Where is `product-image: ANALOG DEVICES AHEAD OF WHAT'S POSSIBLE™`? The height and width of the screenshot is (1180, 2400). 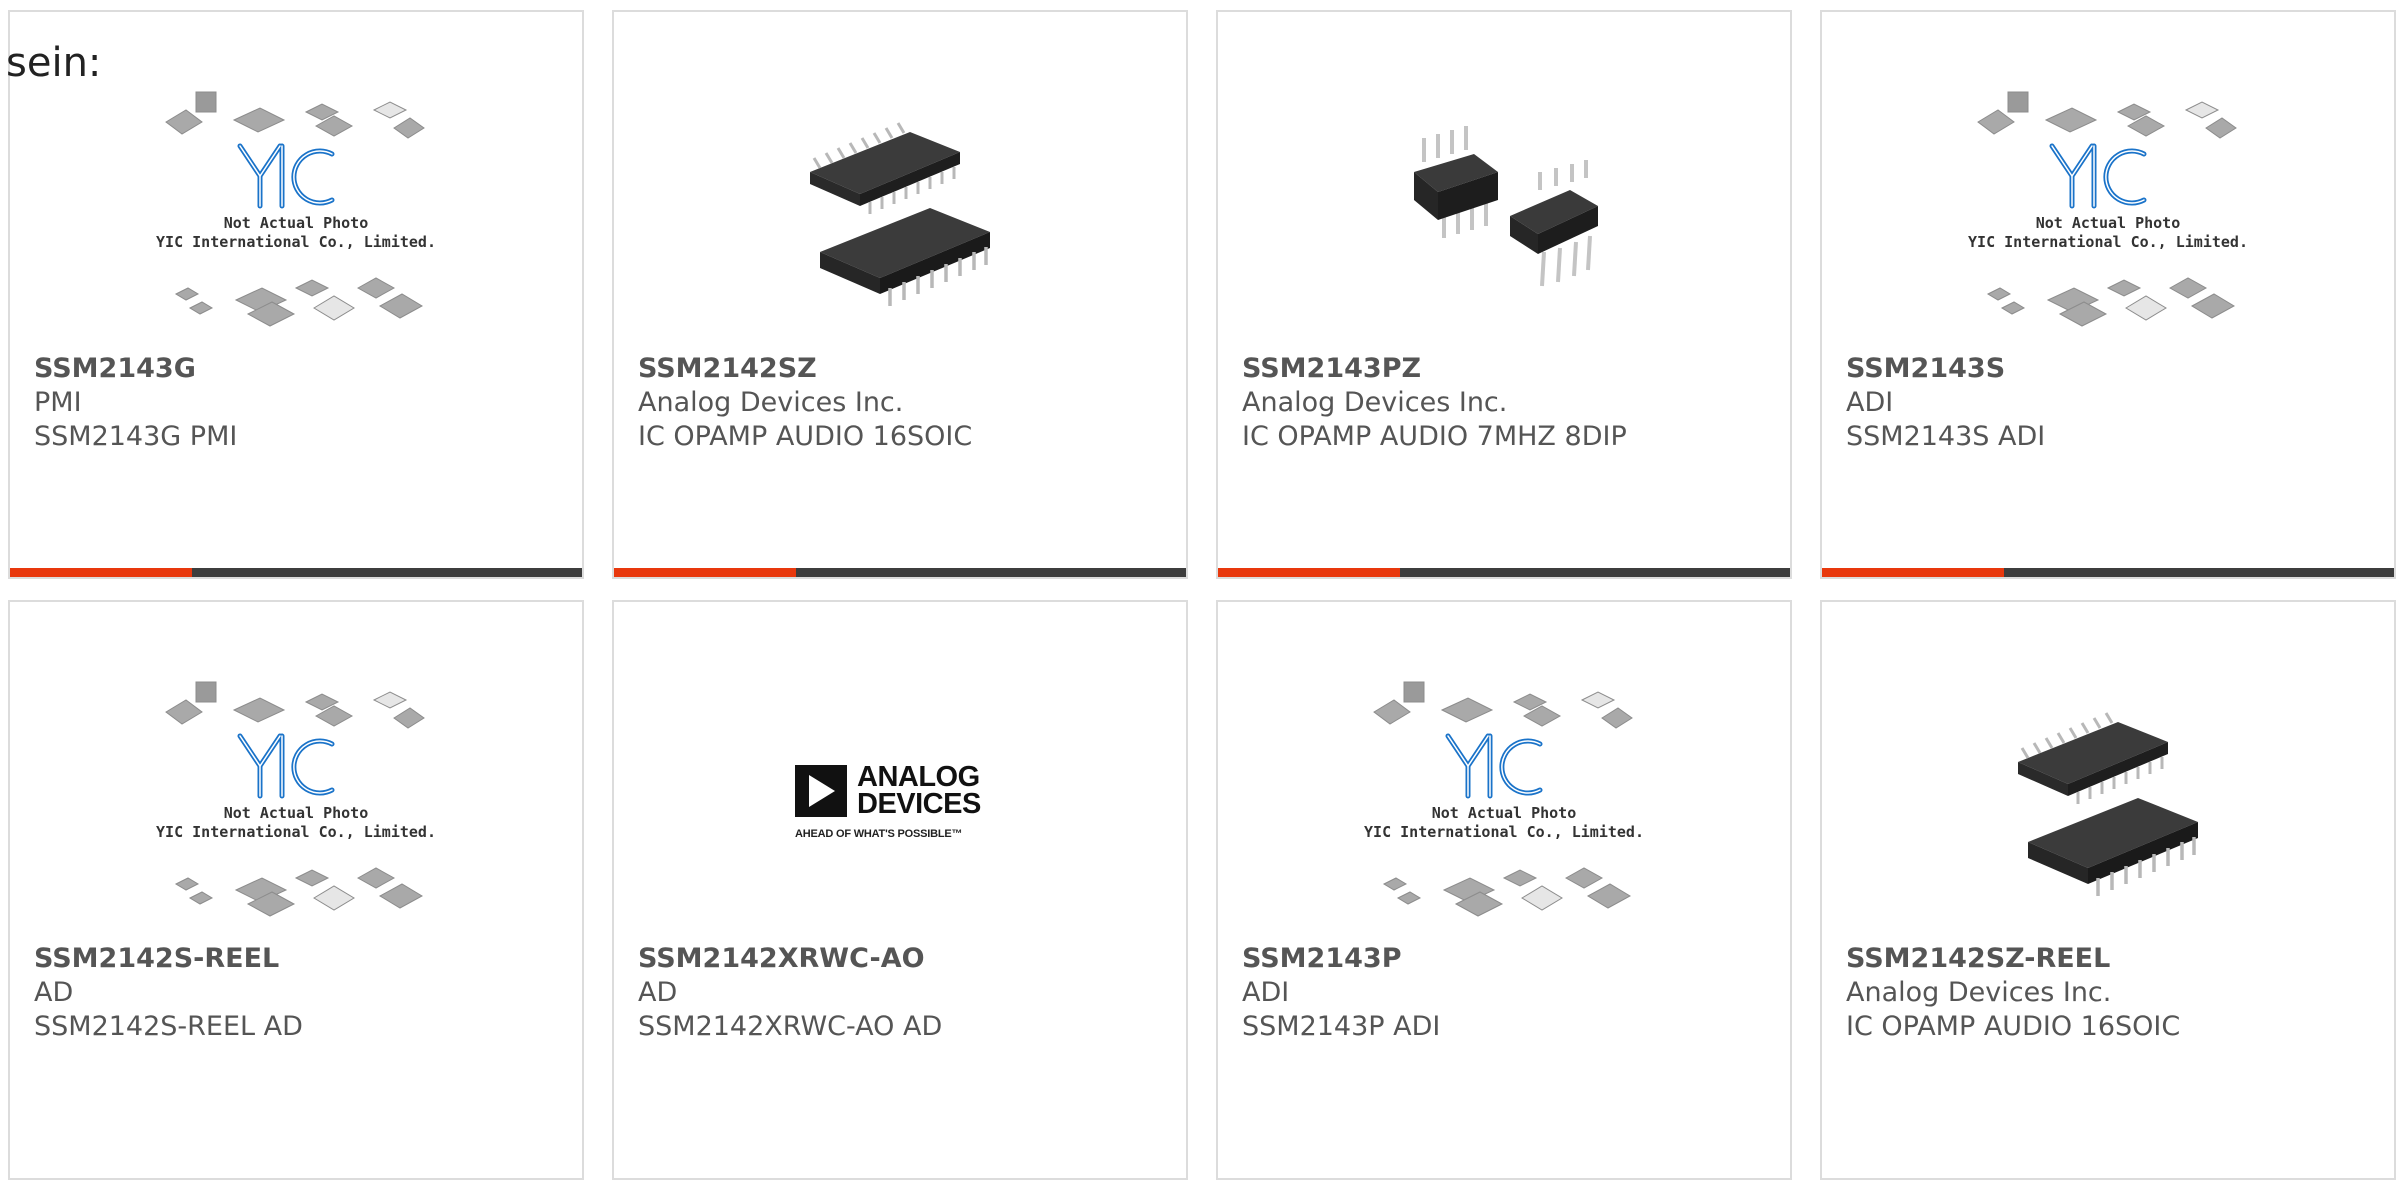
product-image: ANALOG DEVICES AHEAD OF WHAT'S POSSIBLE™ is located at coordinates (900, 802).